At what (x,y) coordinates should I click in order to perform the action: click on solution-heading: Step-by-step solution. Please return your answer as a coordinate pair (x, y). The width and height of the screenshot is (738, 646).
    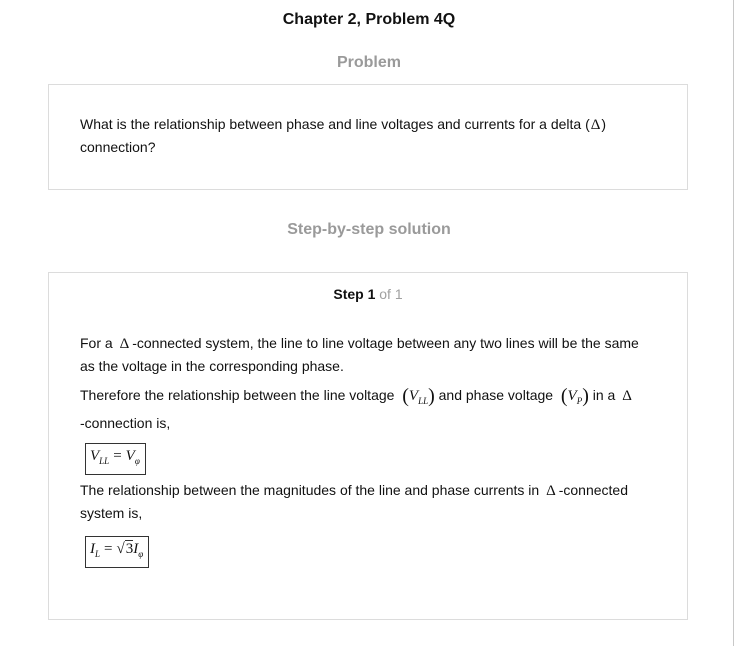
    Looking at the image, I should click on (369, 229).